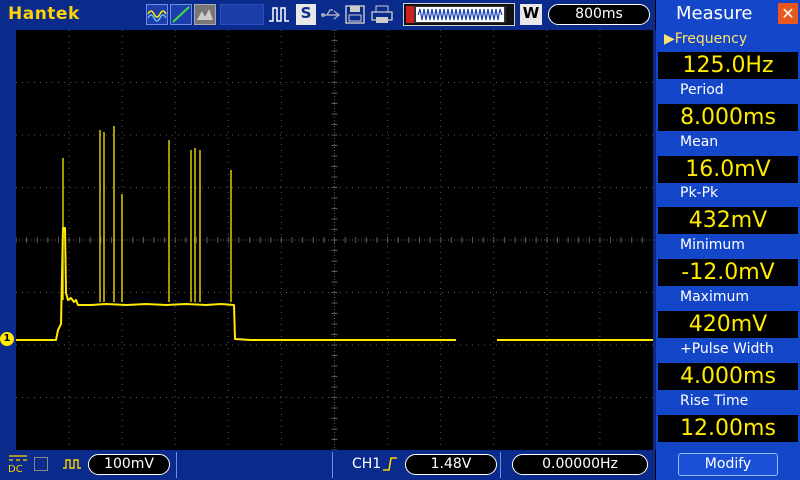 The width and height of the screenshot is (800, 480). I want to click on usb-icon, so click(331, 14).